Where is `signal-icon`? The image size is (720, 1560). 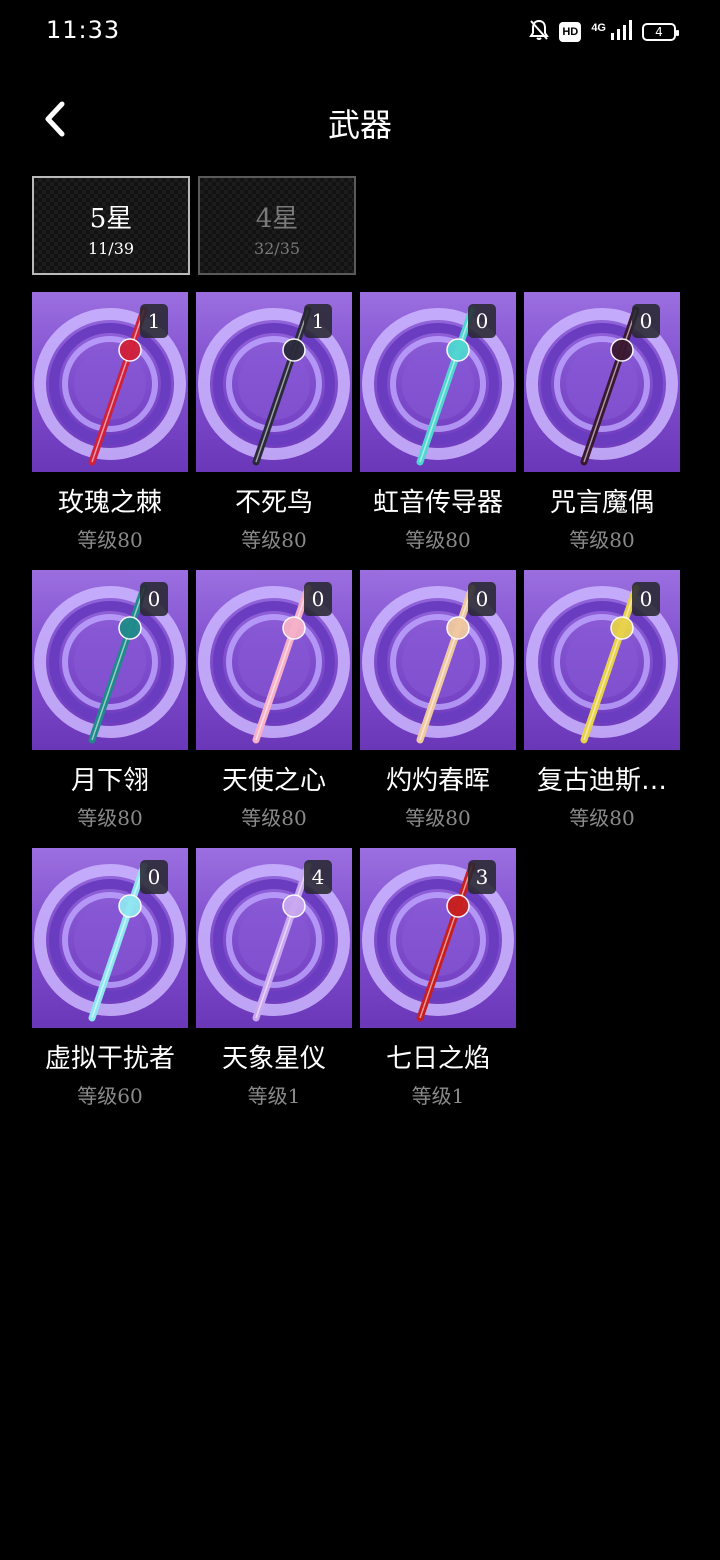 signal-icon is located at coordinates (621, 32).